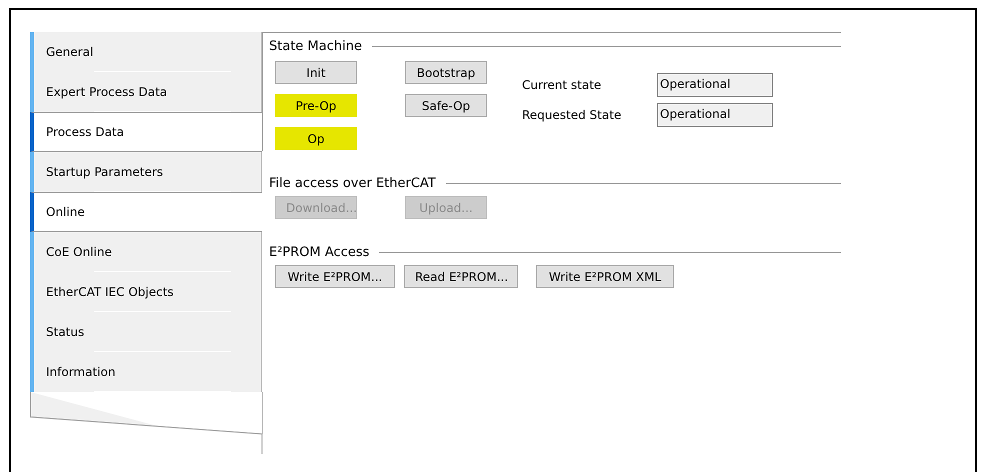 The image size is (988, 472). What do you see at coordinates (146, 132) in the screenshot?
I see `sidebar-tab: Process Data` at bounding box center [146, 132].